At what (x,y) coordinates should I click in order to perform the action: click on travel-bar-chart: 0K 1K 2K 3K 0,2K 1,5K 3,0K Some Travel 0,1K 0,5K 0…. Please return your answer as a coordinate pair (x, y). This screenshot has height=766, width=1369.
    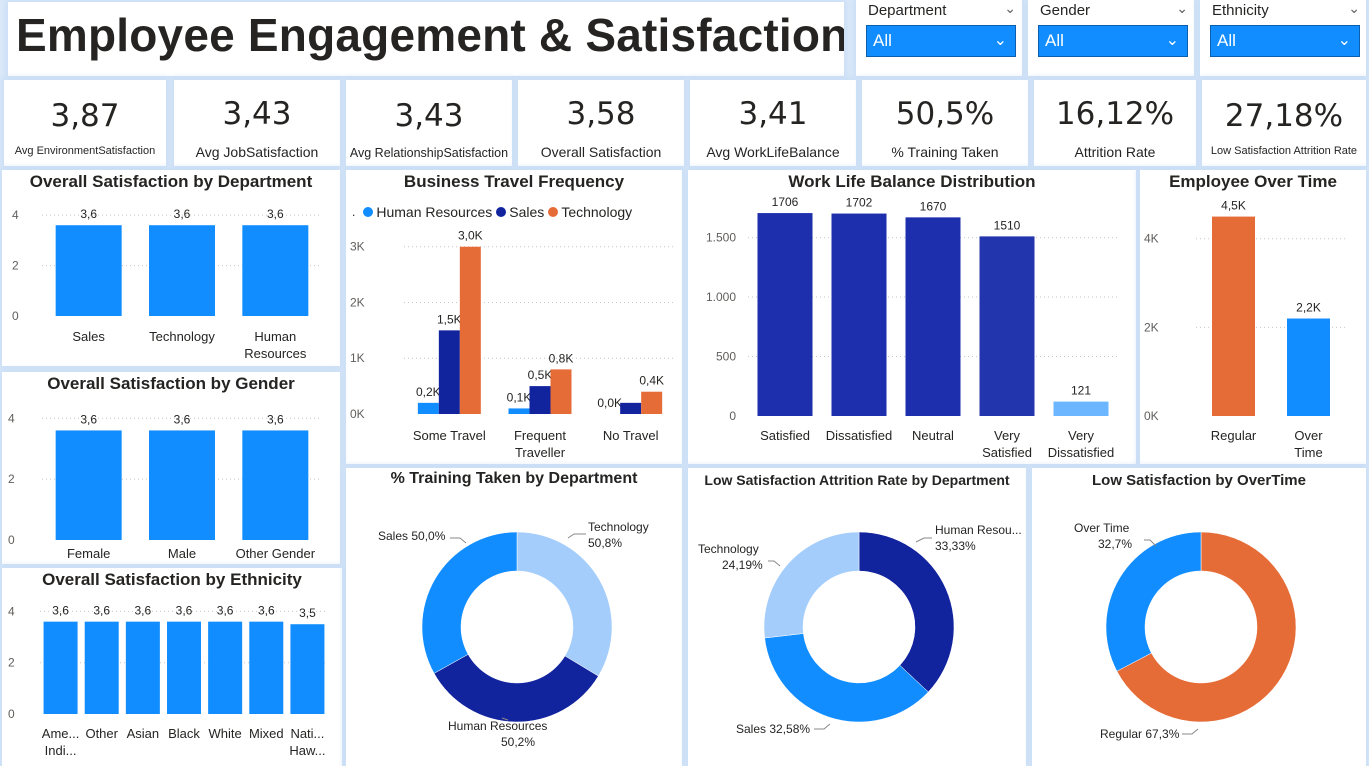
    Looking at the image, I should click on (513, 344).